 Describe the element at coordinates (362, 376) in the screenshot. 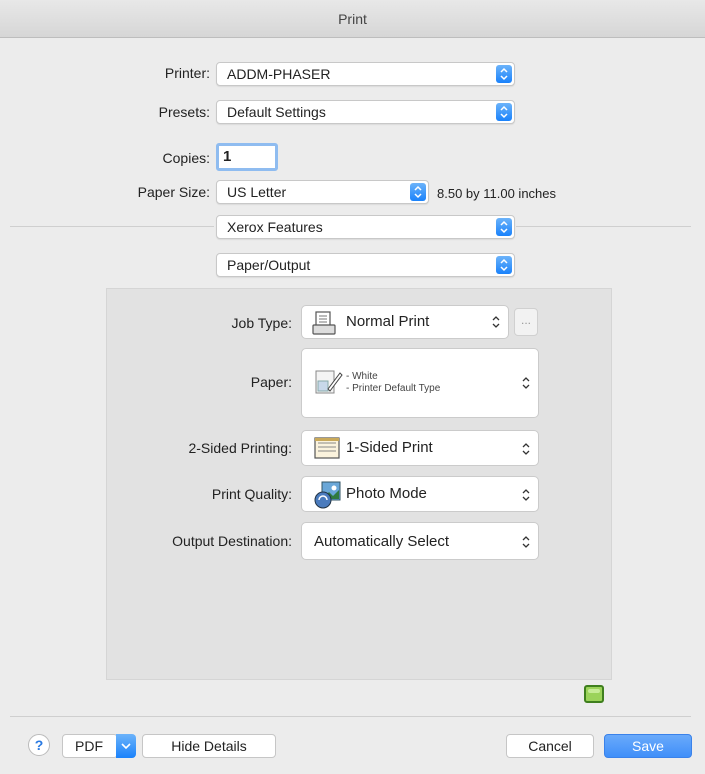

I see `paper-color: - White` at that location.